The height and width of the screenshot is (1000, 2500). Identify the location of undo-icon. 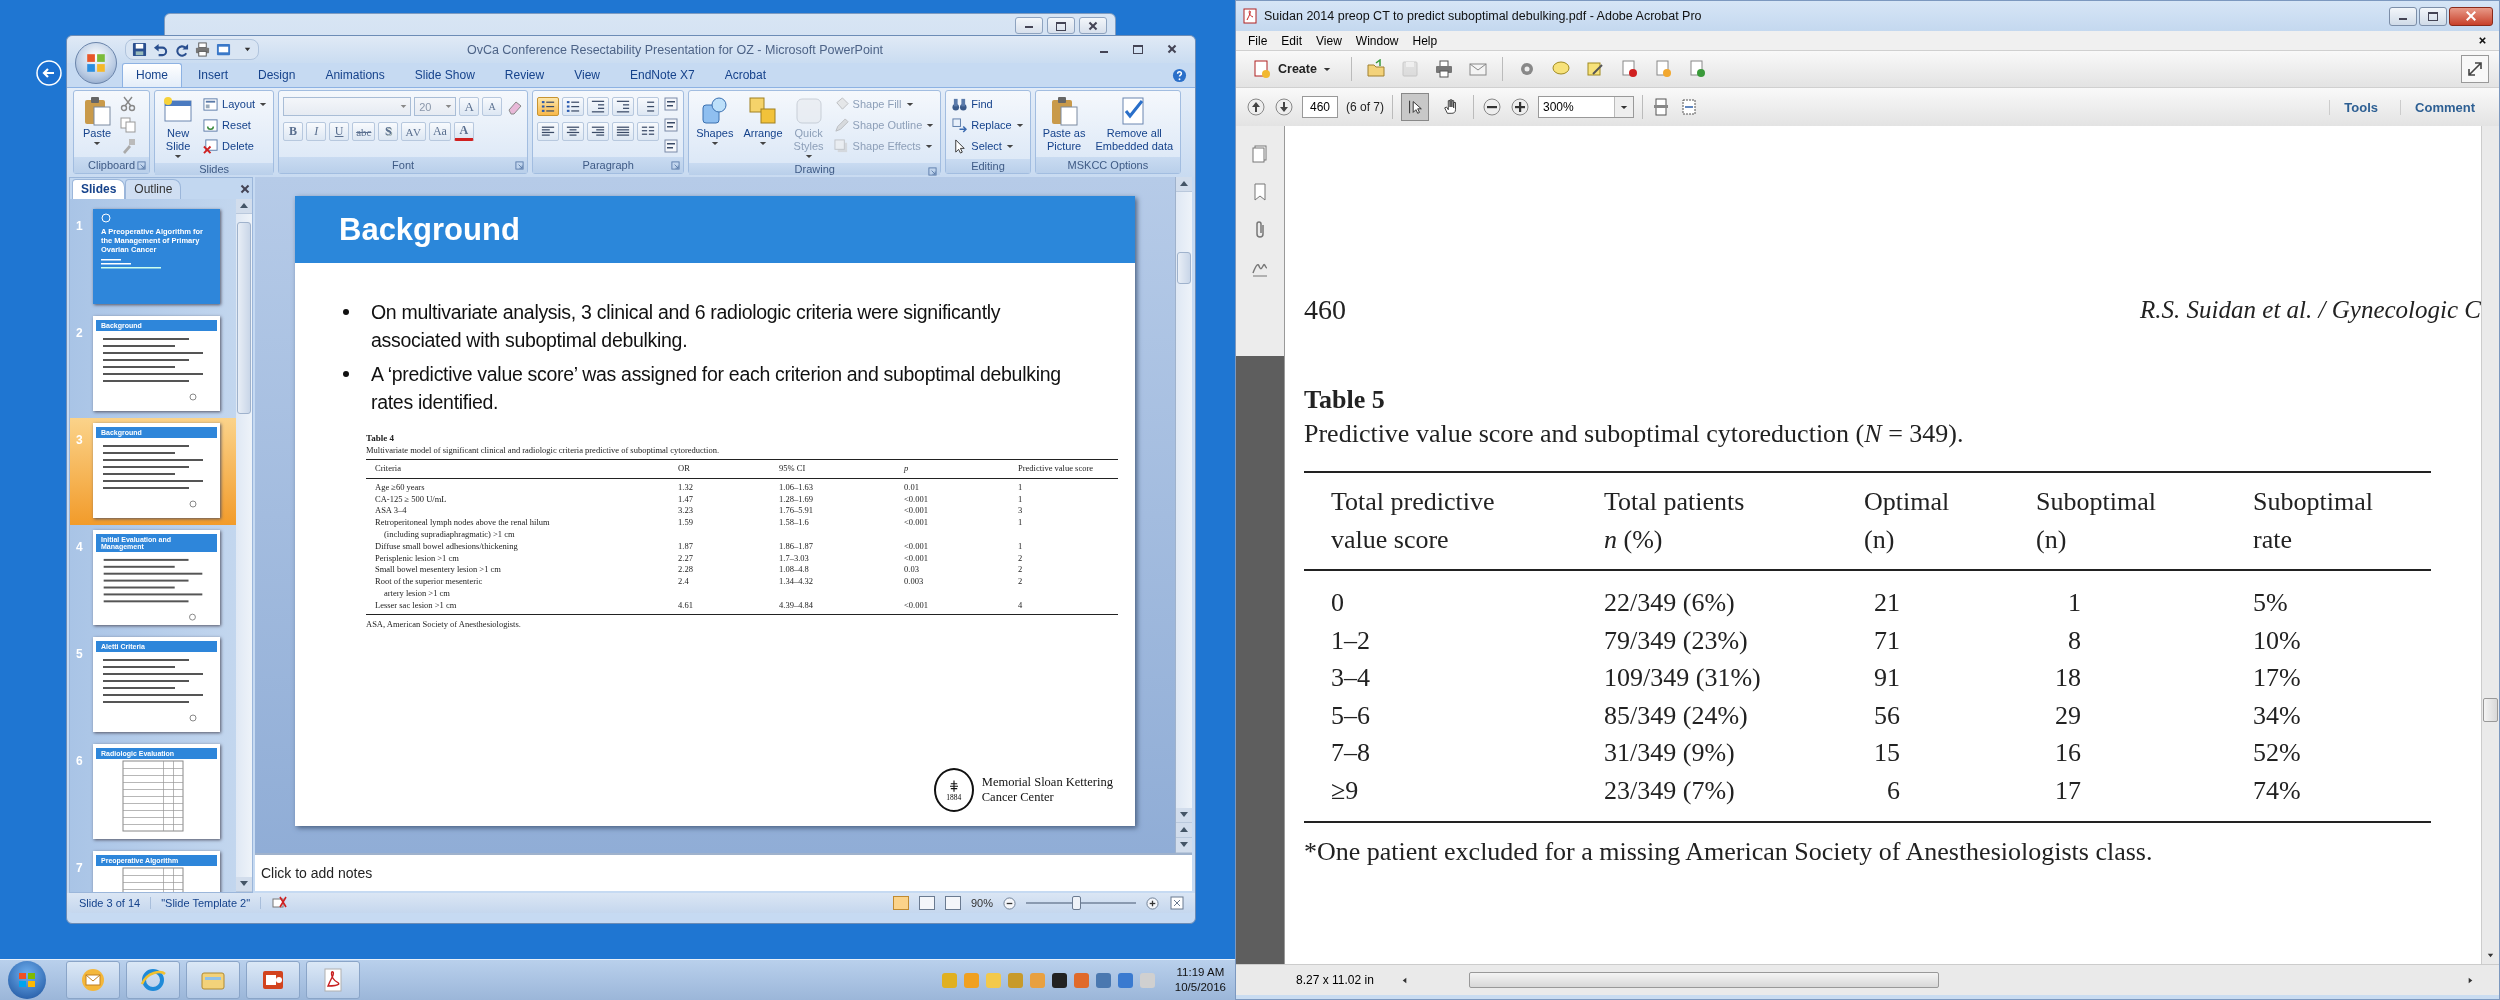
(160, 49).